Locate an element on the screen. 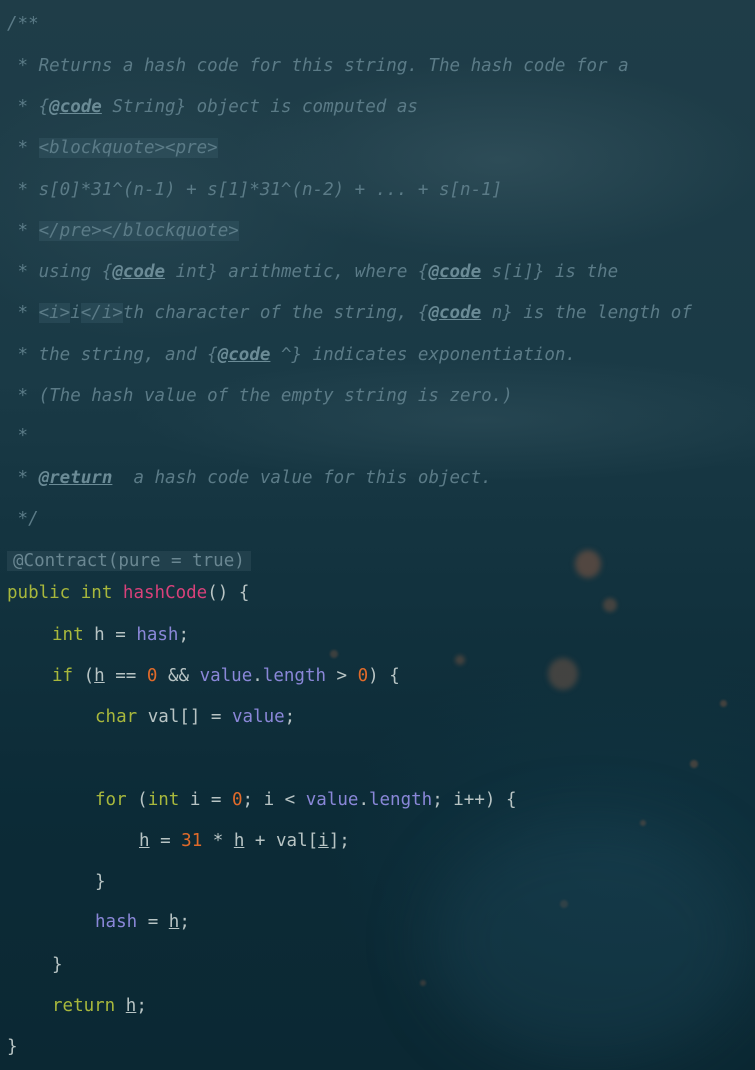  doc-text: n} is the length of is located at coordinates (586, 313).